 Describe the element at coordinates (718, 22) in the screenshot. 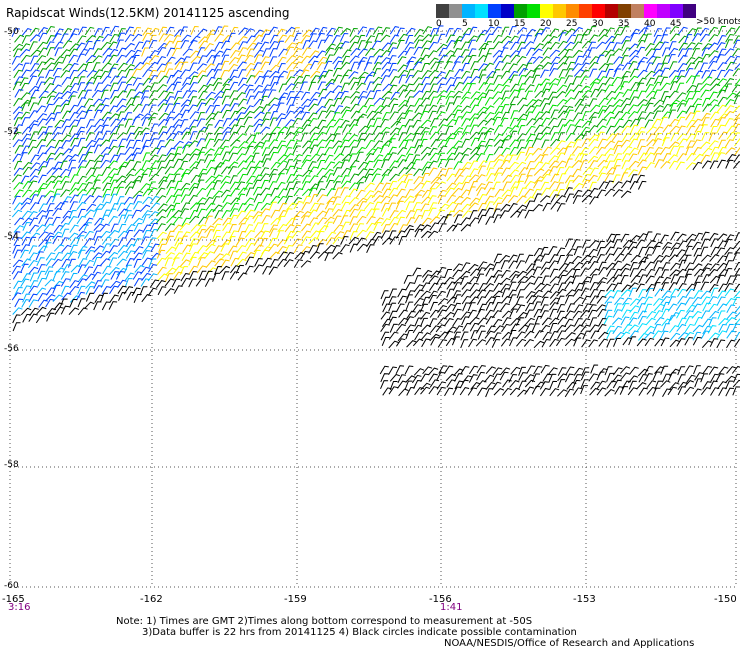

I see `legend-units: >50 knots` at that location.